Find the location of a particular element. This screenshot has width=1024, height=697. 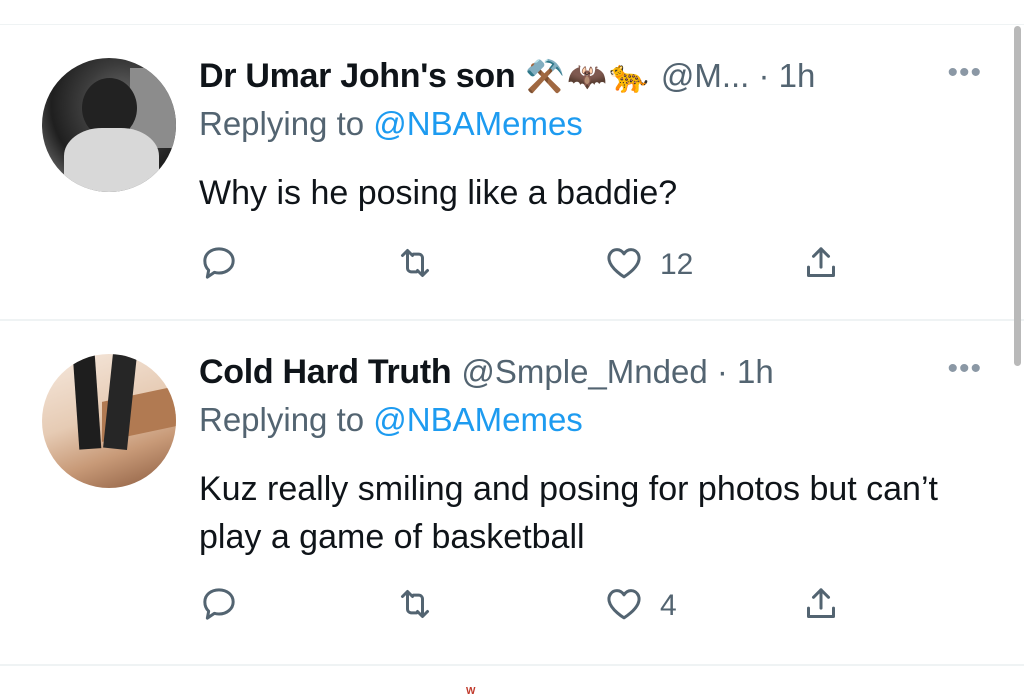

tweet-text: Why is he posing like a baddie? is located at coordinates (438, 193).